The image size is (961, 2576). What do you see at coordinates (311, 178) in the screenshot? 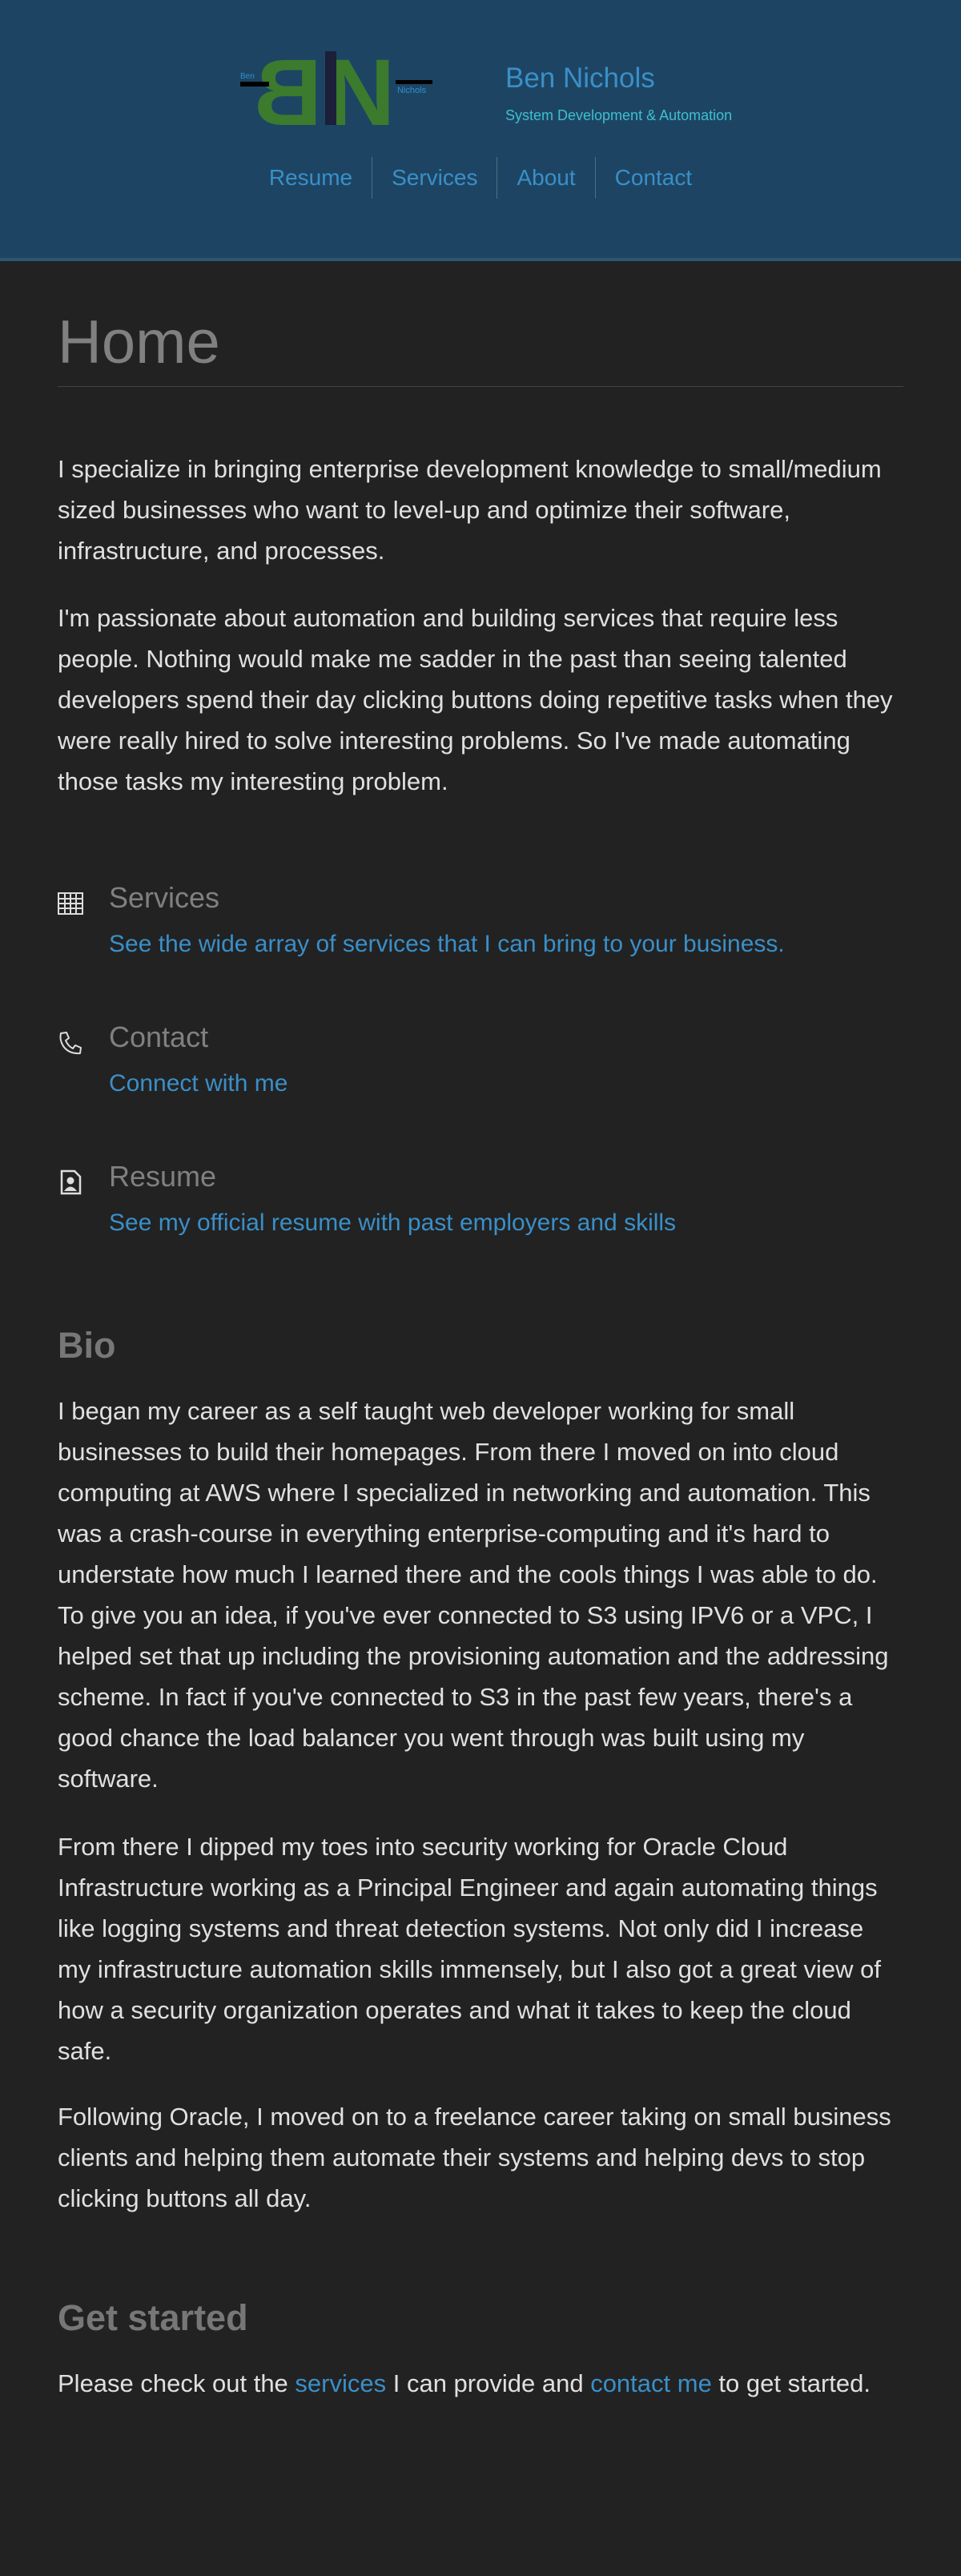
I see `nav-resume: Resume` at bounding box center [311, 178].